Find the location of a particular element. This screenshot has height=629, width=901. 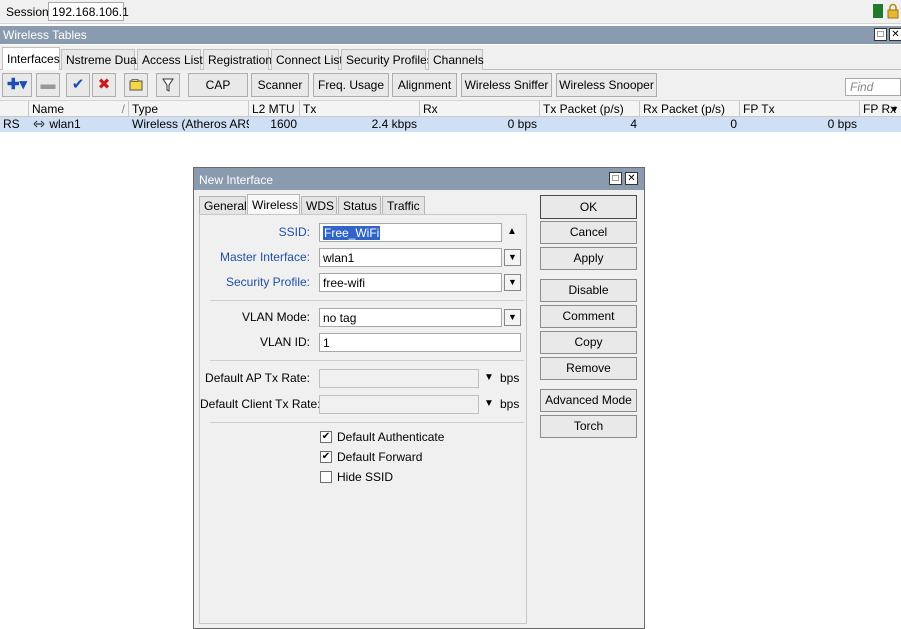

disable-x-icon: ✖ is located at coordinates (104, 85).